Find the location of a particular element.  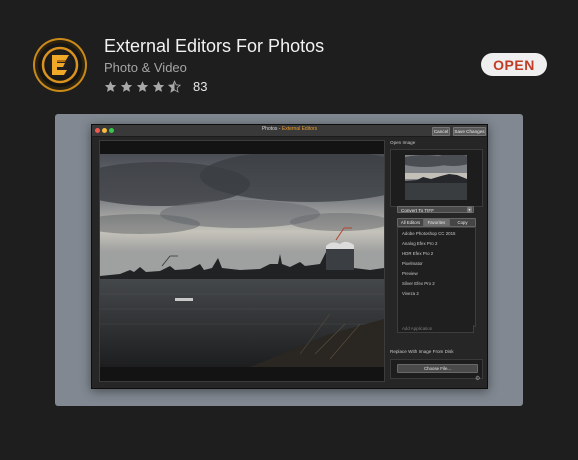

save-changes-button: Save Changes is located at coordinates (469, 131).